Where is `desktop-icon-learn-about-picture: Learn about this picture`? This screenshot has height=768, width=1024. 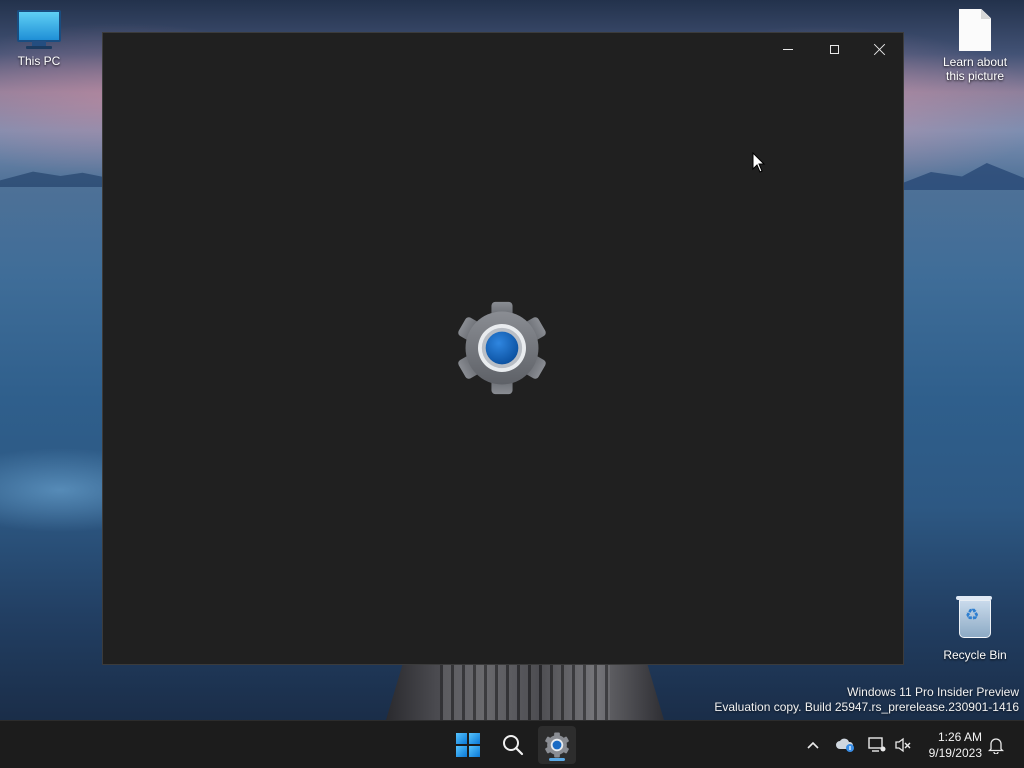
desktop-icon-learn-about-picture: Learn about this picture is located at coordinates (975, 46).